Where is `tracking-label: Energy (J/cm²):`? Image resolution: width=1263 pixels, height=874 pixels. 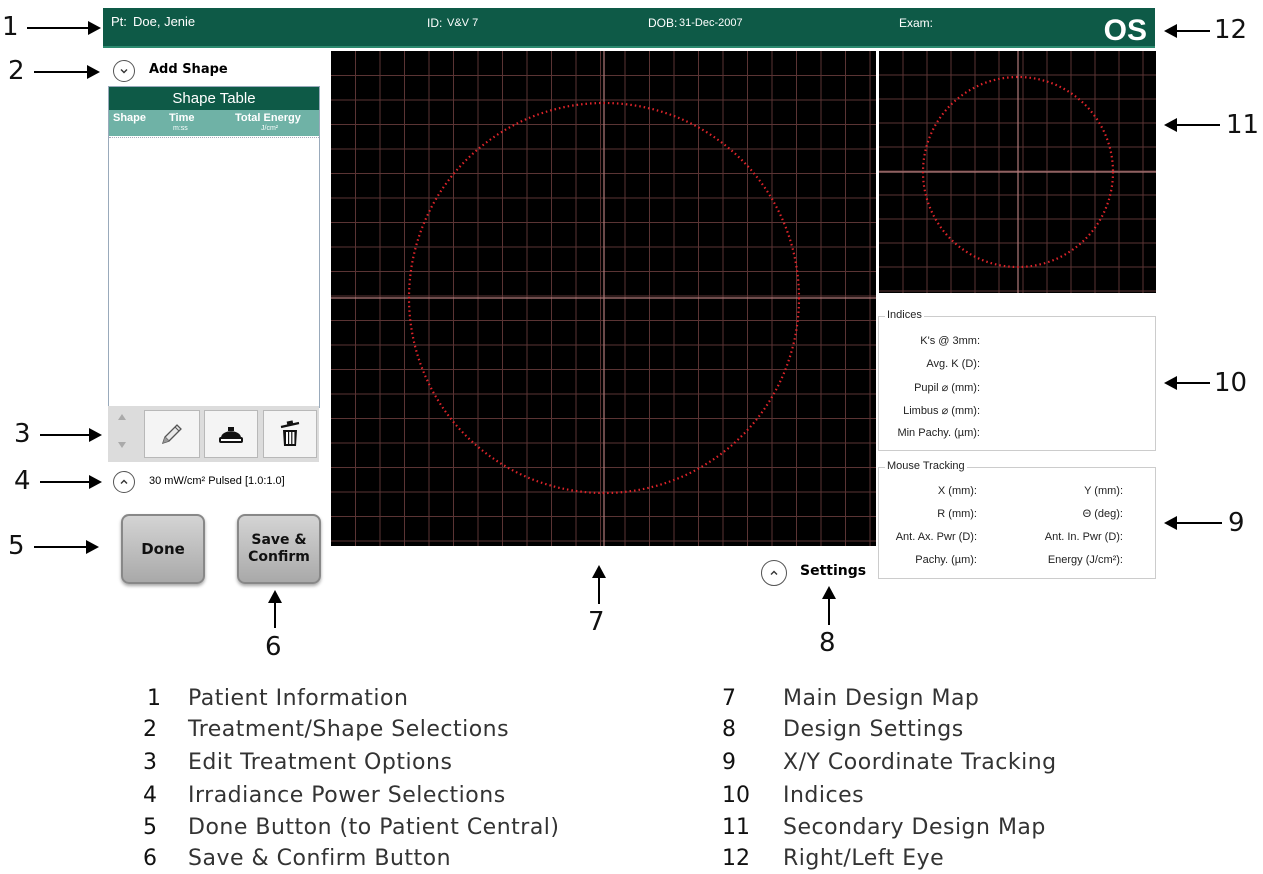 tracking-label: Energy (J/cm²): is located at coordinates (1085, 560).